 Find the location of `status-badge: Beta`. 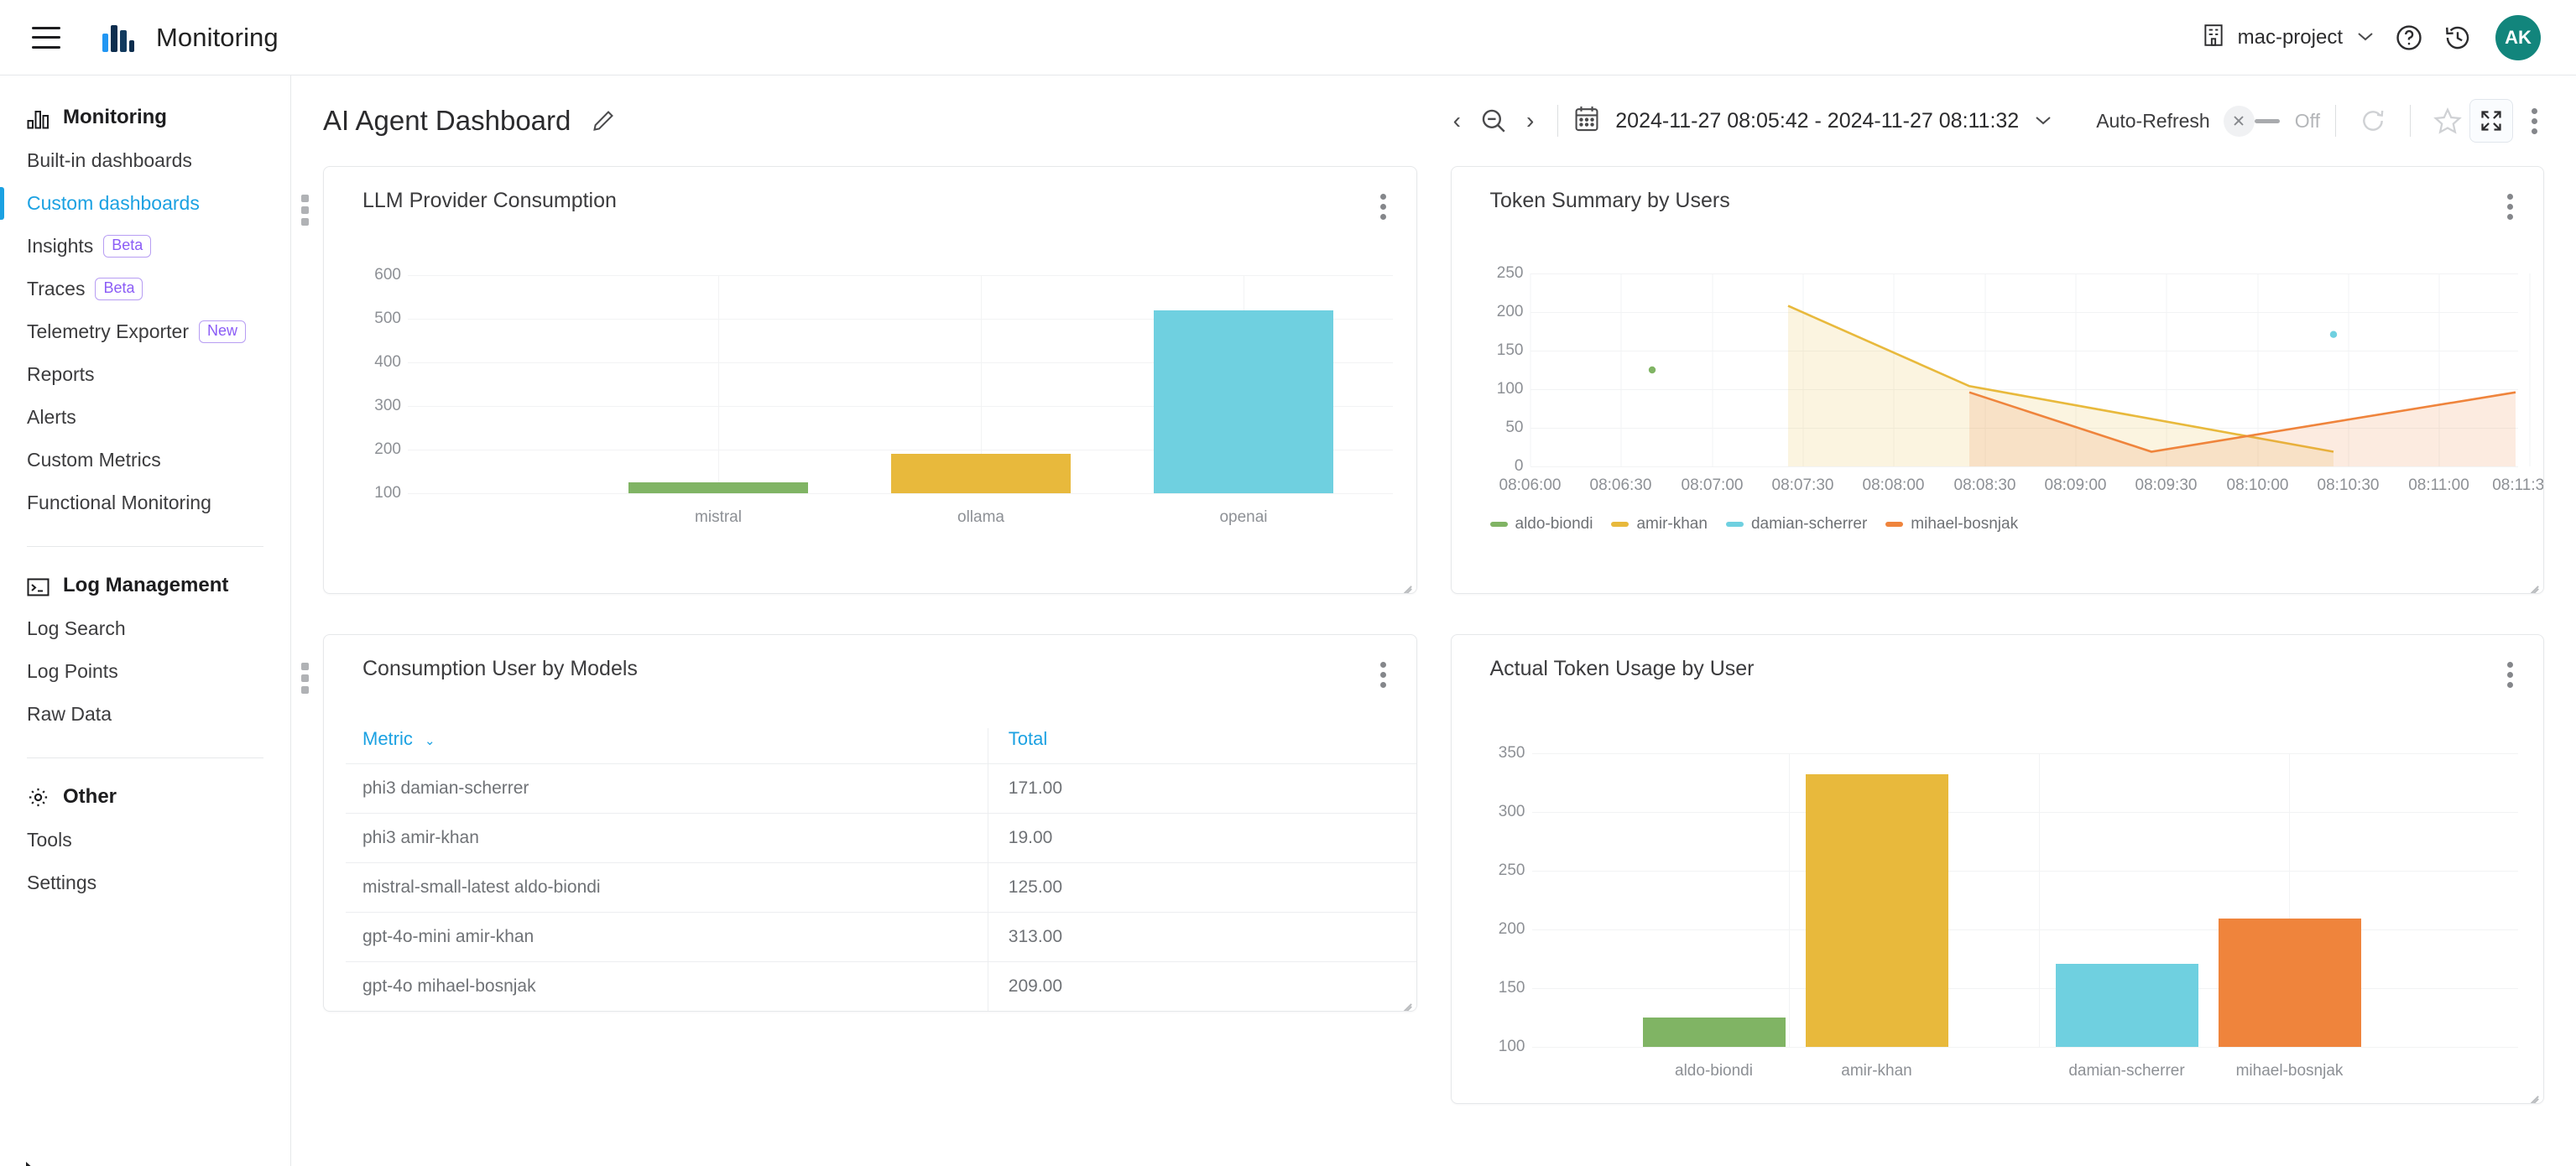

status-badge: Beta is located at coordinates (127, 246).